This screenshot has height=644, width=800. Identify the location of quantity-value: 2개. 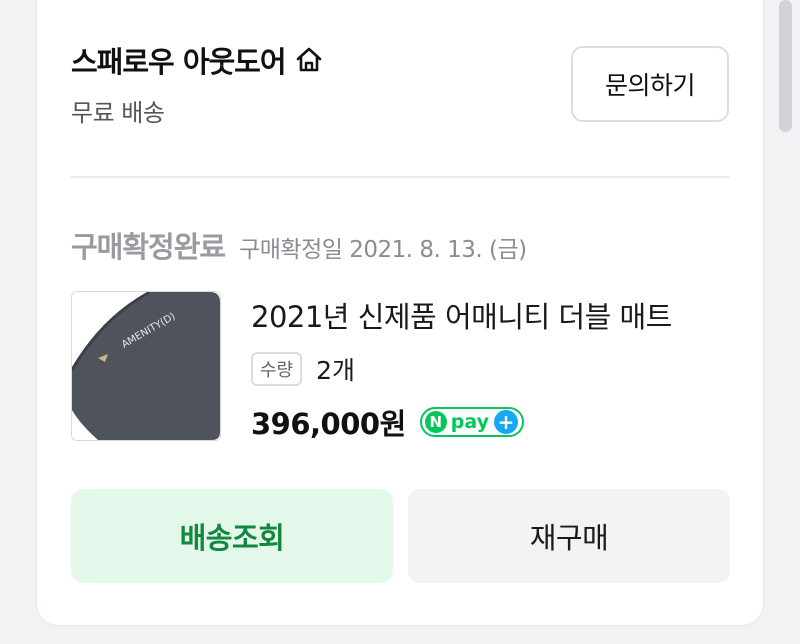
(336, 370).